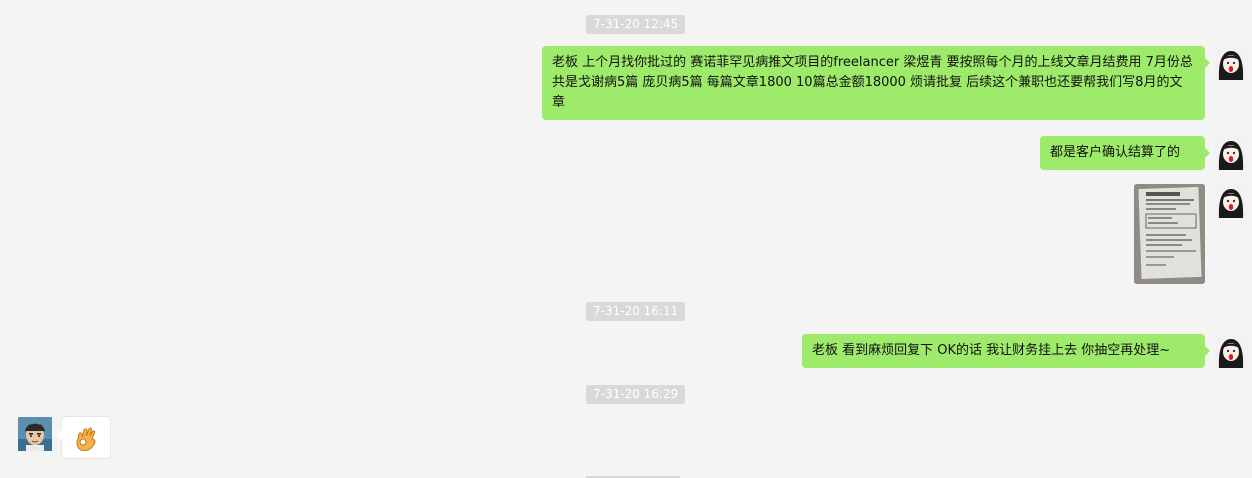  Describe the element at coordinates (991, 350) in the screenshot. I see `message-text: 老板 看到麻烦回复下 OK的话 我让财务挂上去 你抽空再处理~` at that location.